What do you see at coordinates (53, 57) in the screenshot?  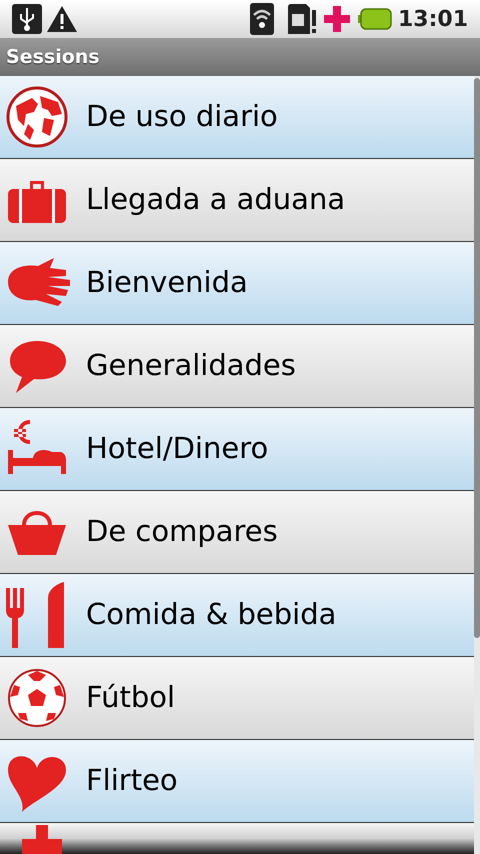 I see `screen-title: Sessions` at bounding box center [53, 57].